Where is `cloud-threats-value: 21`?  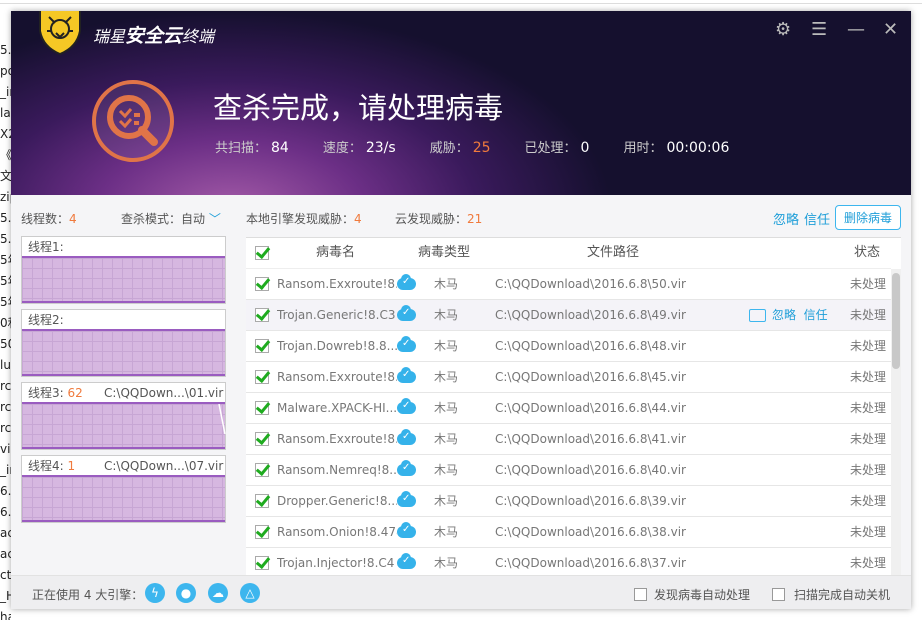 cloud-threats-value: 21 is located at coordinates (475, 219).